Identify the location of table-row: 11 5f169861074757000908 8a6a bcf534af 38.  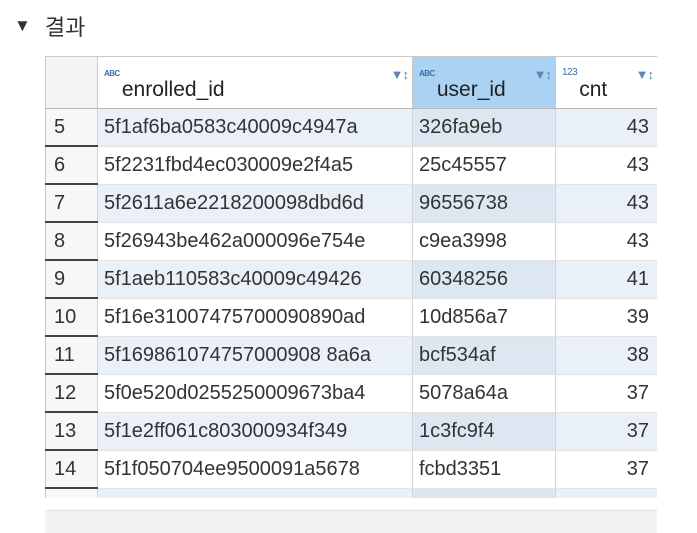
(351, 355).